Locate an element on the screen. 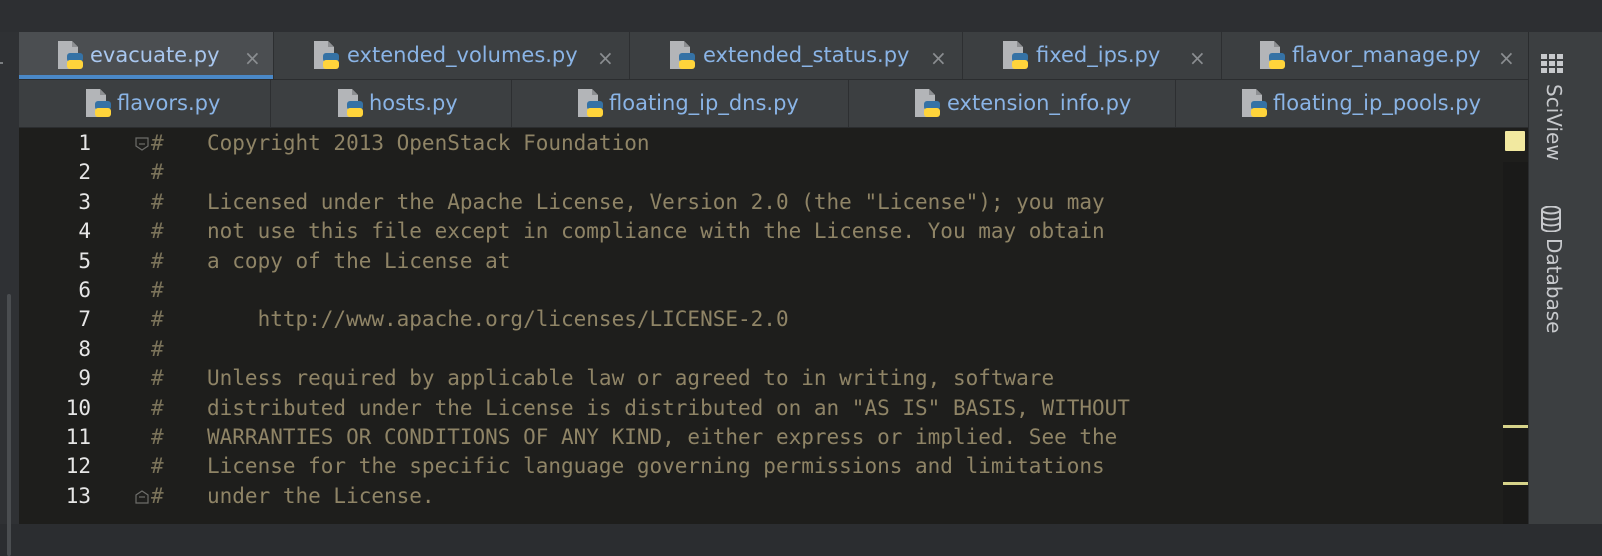  tab-evacuate: evacuate.py × is located at coordinates (146, 55).